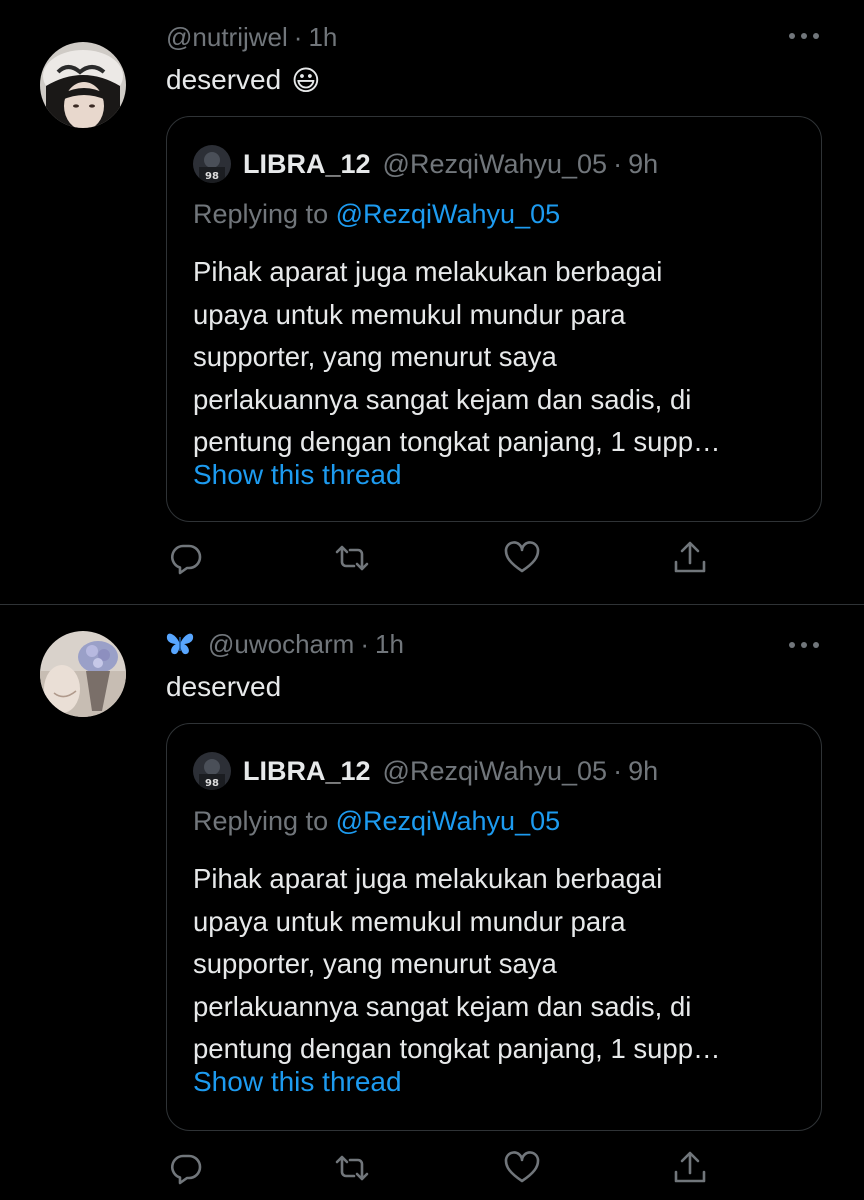 The width and height of the screenshot is (864, 1200). I want to click on tweet-text: deserved, so click(223, 687).